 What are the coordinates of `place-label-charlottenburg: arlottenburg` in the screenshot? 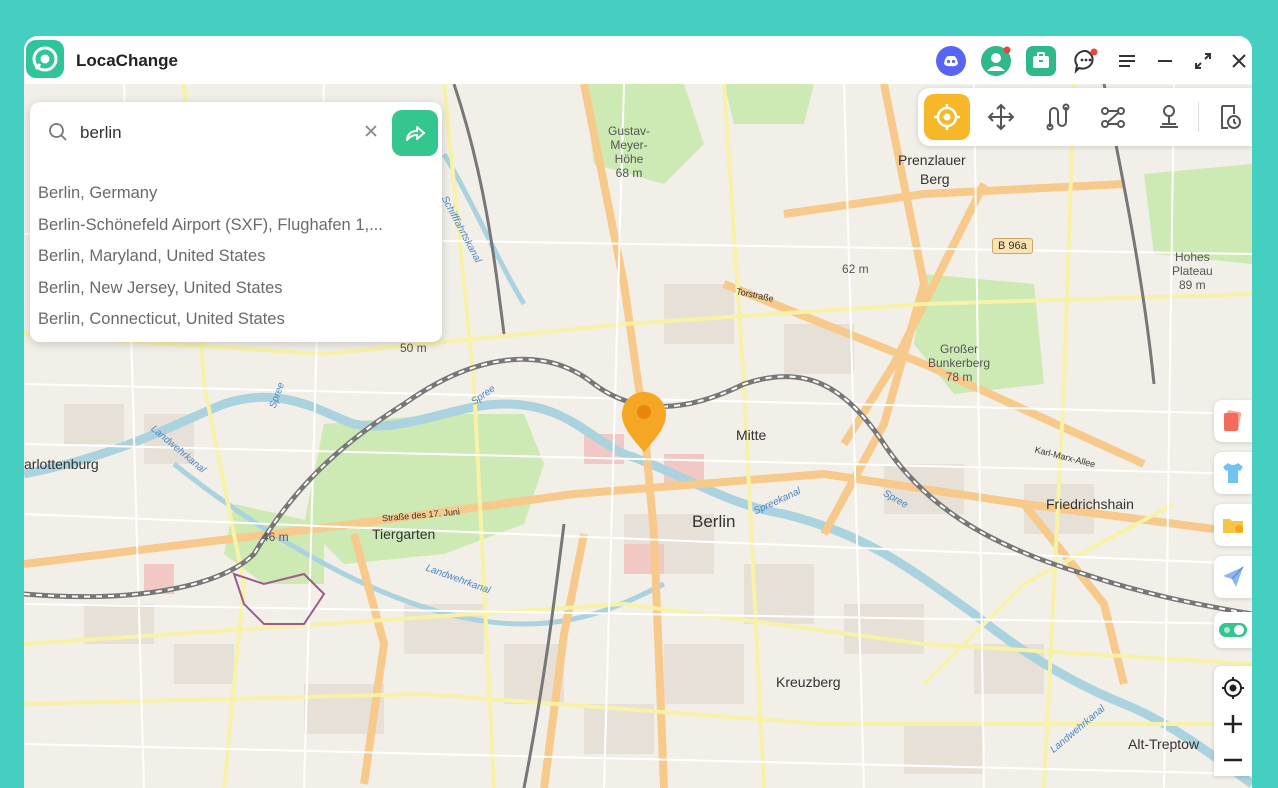 It's located at (61, 464).